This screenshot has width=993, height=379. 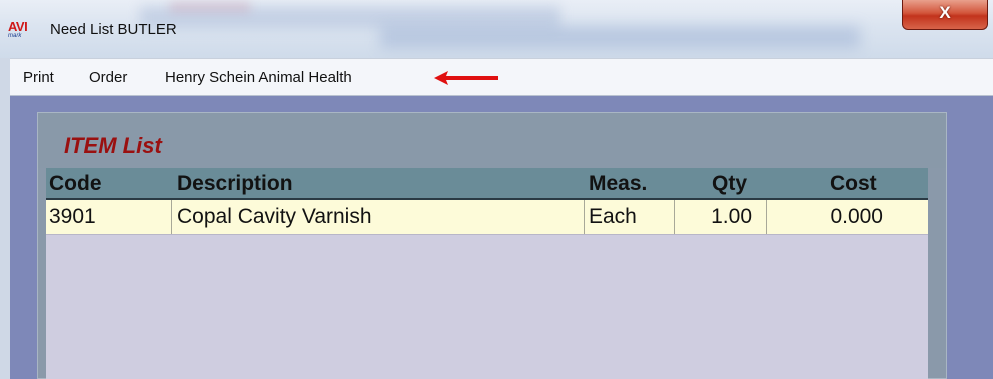 What do you see at coordinates (235, 184) in the screenshot?
I see `column-header-description: Description` at bounding box center [235, 184].